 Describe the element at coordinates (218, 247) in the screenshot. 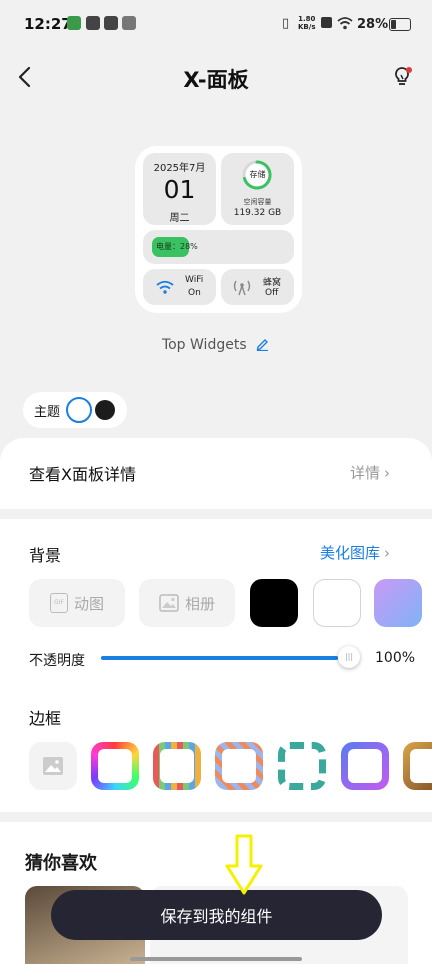

I see `battery-tile: 电量：28%` at that location.